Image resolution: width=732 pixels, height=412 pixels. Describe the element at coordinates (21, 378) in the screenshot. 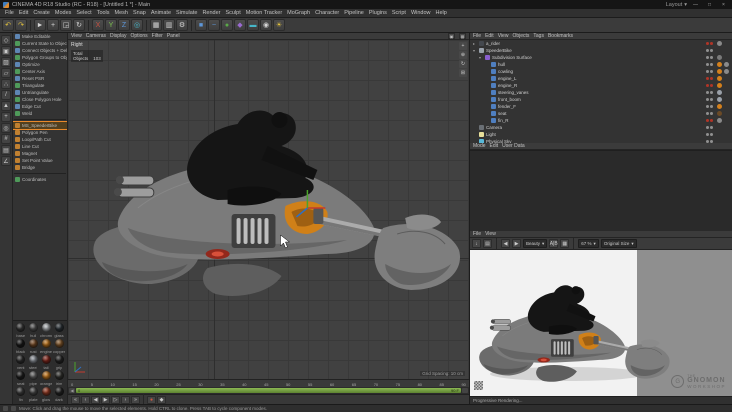

I see `material-item: seat` at that location.